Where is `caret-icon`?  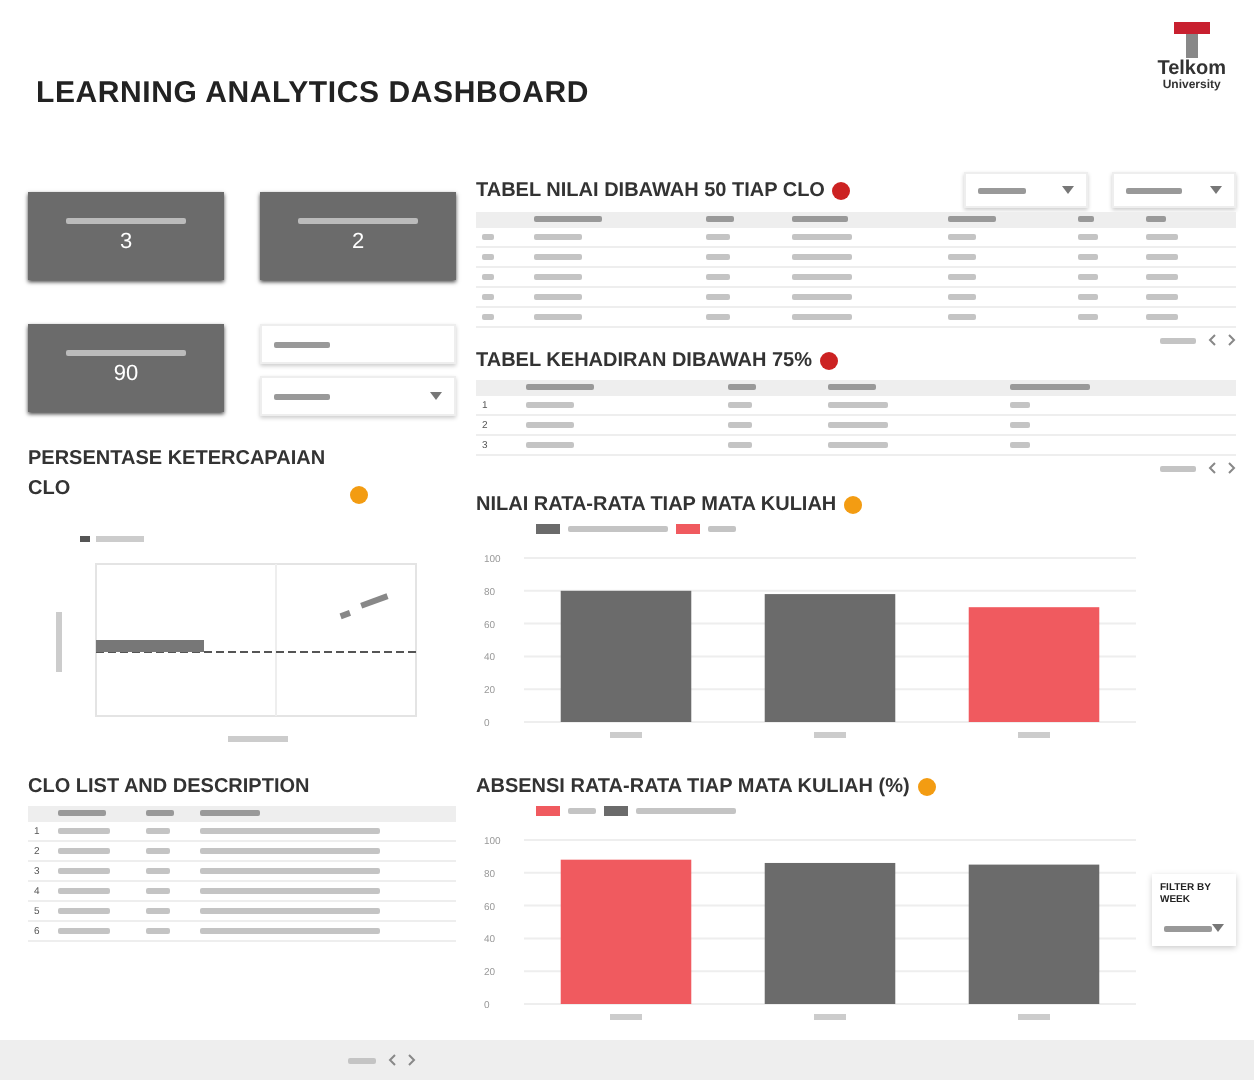 caret-icon is located at coordinates (1218, 928).